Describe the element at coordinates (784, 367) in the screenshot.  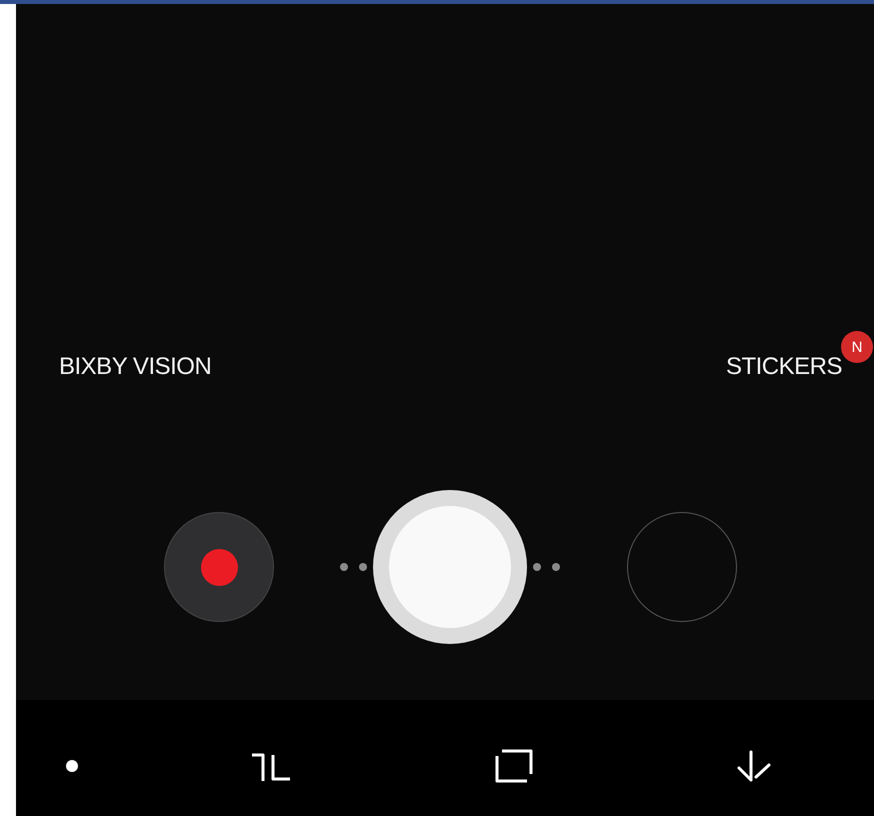
I see `stickers-label: STICKERS` at that location.